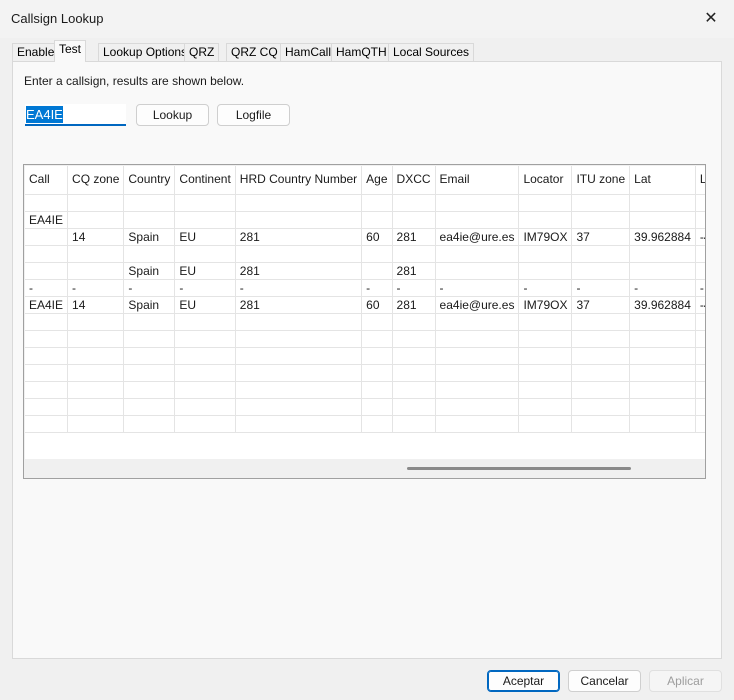 The height and width of the screenshot is (700, 734). I want to click on column-header: ITU zone, so click(601, 180).